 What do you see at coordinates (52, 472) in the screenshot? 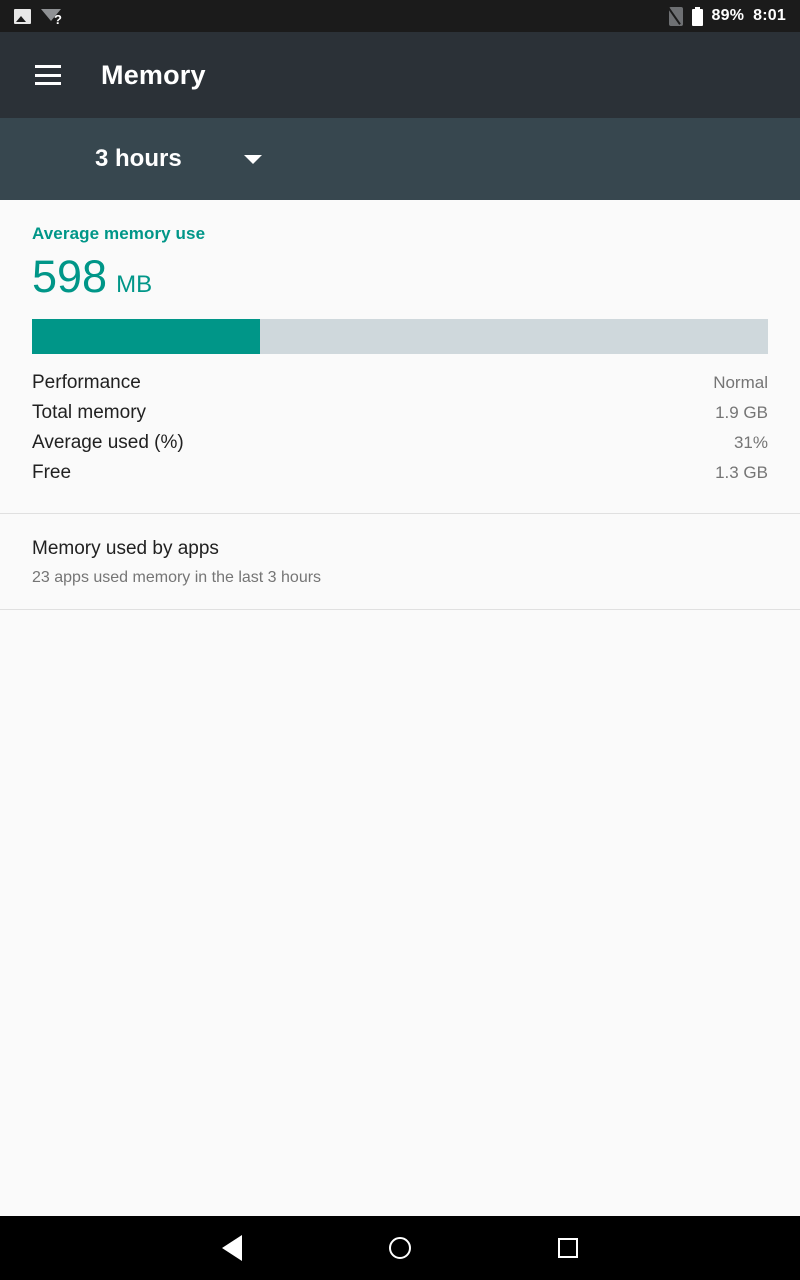
I see `stat-label: Free` at bounding box center [52, 472].